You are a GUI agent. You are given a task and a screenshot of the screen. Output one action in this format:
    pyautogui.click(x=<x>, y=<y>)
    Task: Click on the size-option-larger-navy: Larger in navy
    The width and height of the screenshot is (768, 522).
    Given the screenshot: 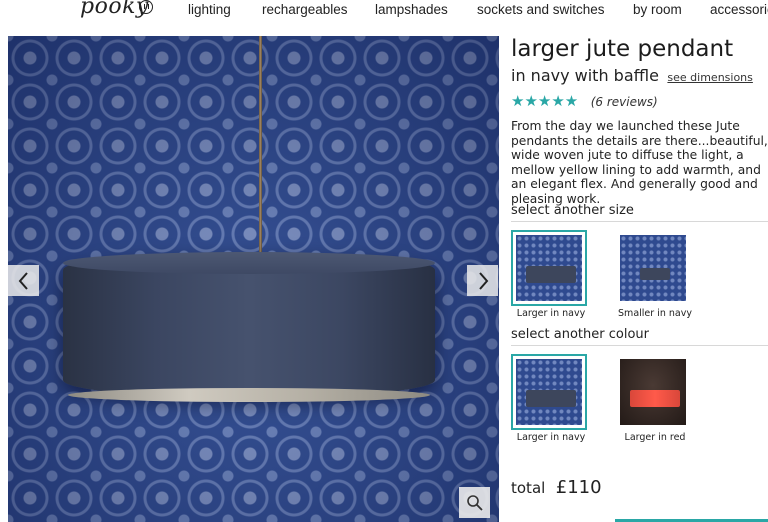 What is the action you would take?
    pyautogui.click(x=551, y=274)
    